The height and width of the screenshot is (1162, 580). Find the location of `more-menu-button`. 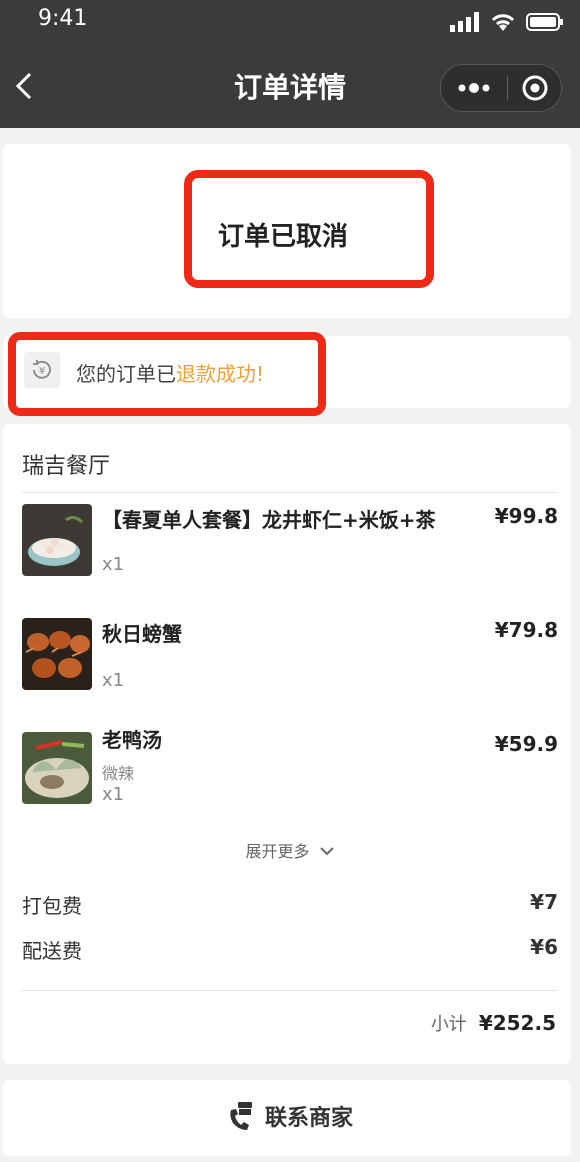

more-menu-button is located at coordinates (474, 88).